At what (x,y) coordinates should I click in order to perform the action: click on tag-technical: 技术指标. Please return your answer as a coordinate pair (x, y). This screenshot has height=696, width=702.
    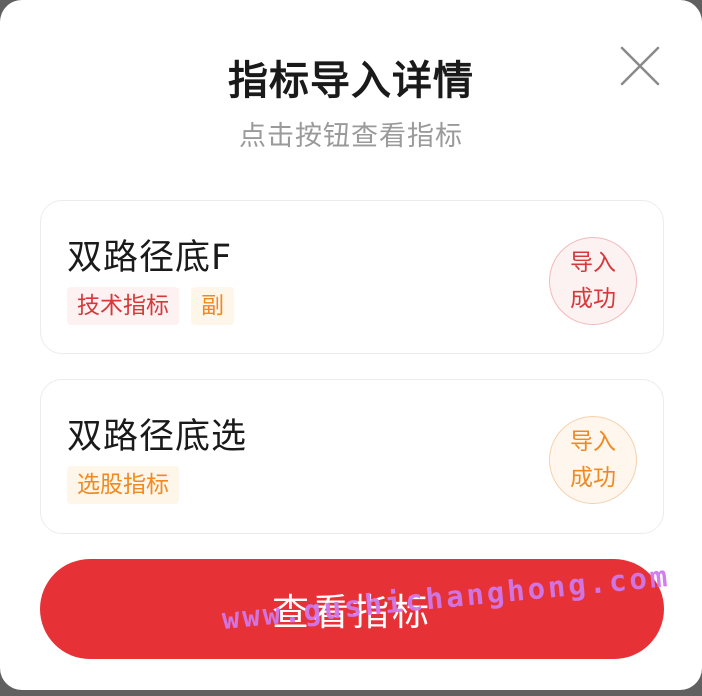
    Looking at the image, I should click on (123, 306).